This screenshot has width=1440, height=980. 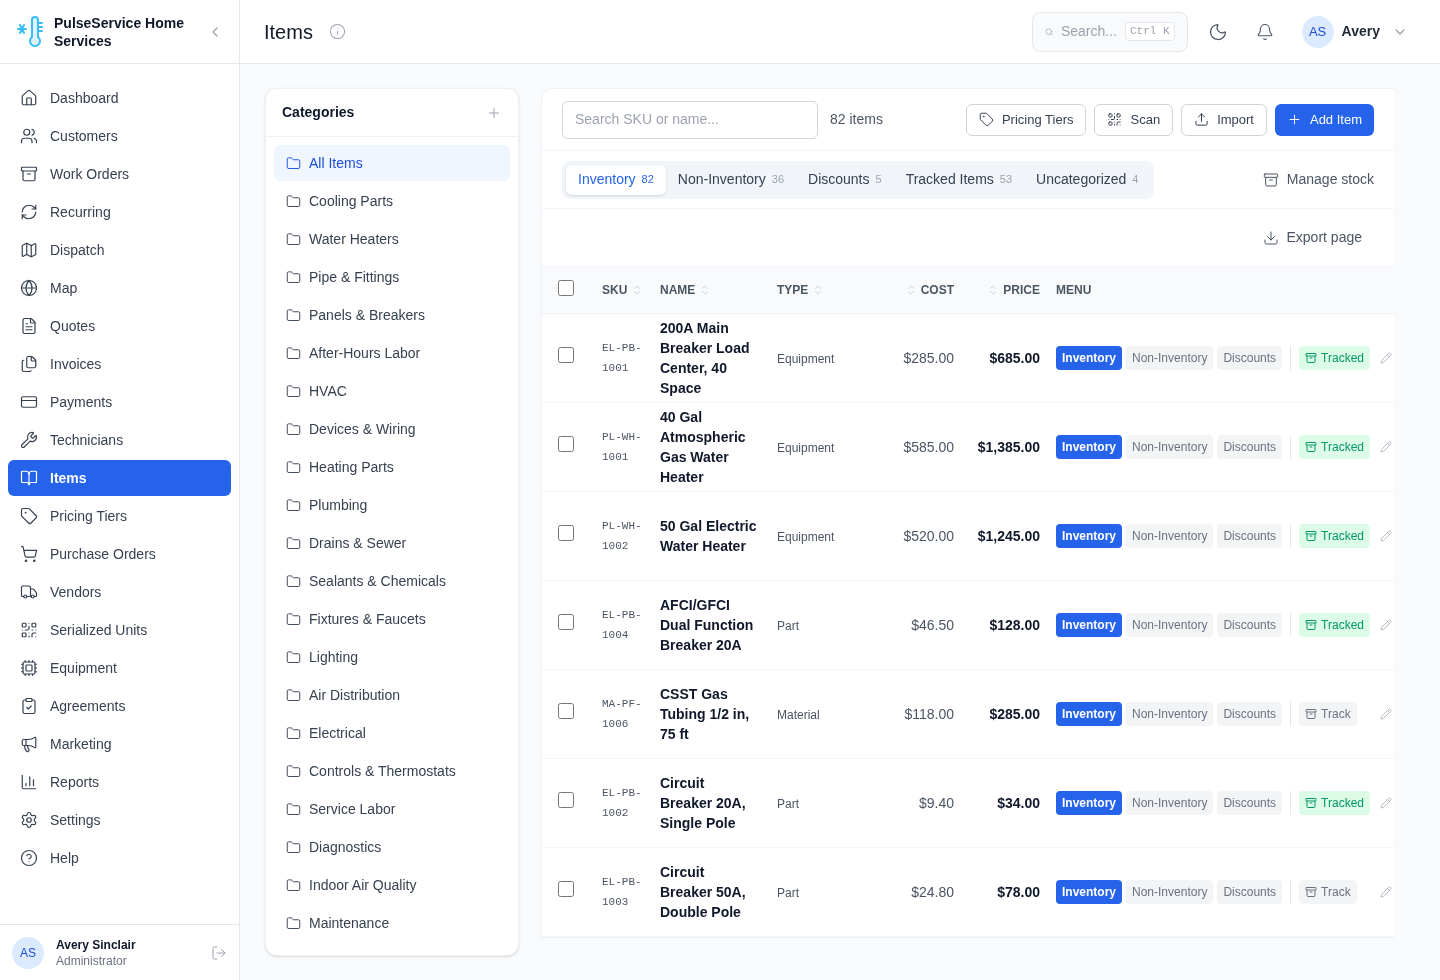 What do you see at coordinates (392, 581) in the screenshot?
I see `category-item: Sealants & Chemicals` at bounding box center [392, 581].